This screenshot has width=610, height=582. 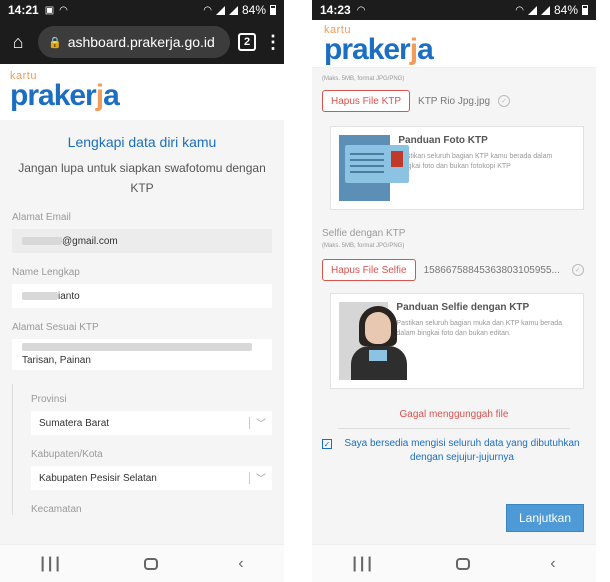 I want to click on ktp-guide-title: Panduan Foto KTP, so click(x=443, y=140).